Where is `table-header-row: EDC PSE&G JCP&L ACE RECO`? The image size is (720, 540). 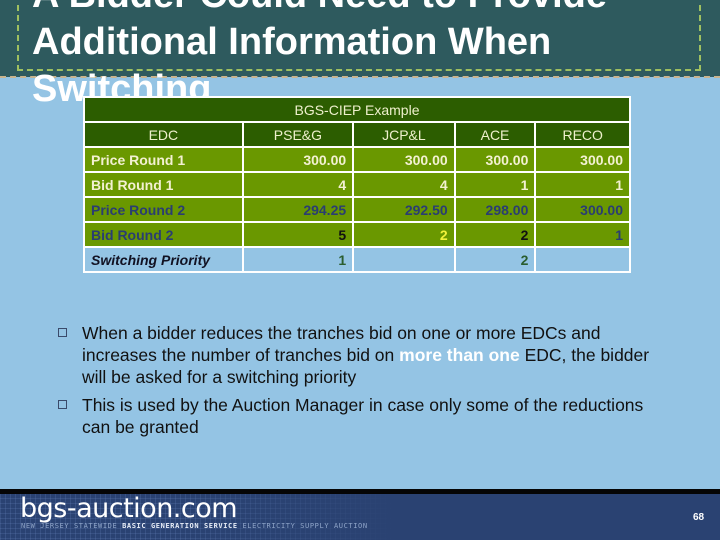 table-header-row: EDC PSE&G JCP&L ACE RECO is located at coordinates (357, 134).